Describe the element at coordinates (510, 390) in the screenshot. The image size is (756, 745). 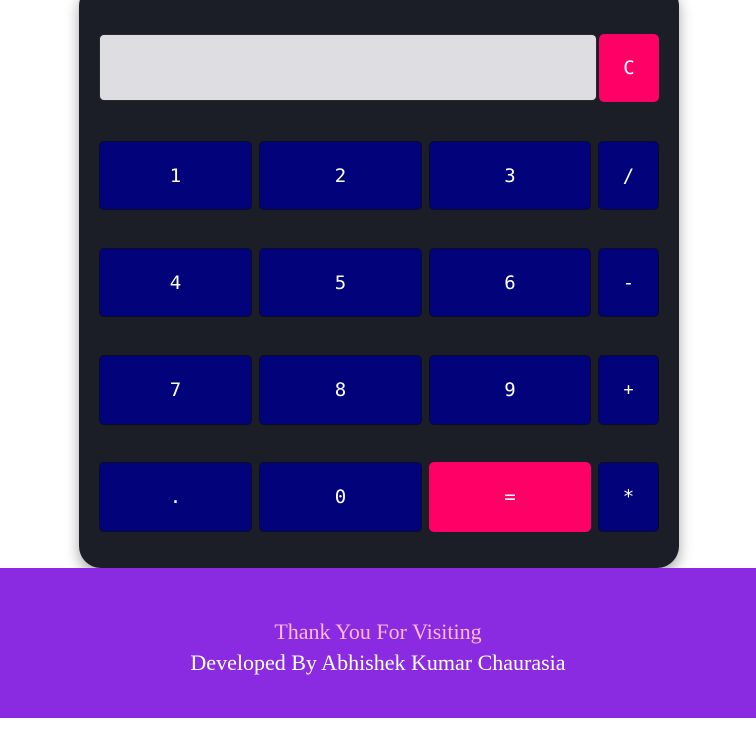
I see `key-9-button: 9` at that location.